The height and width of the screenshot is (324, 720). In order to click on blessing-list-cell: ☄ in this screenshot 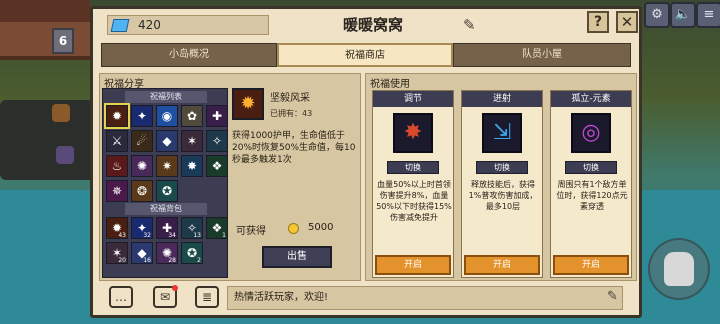, I will do `click(142, 141)`.